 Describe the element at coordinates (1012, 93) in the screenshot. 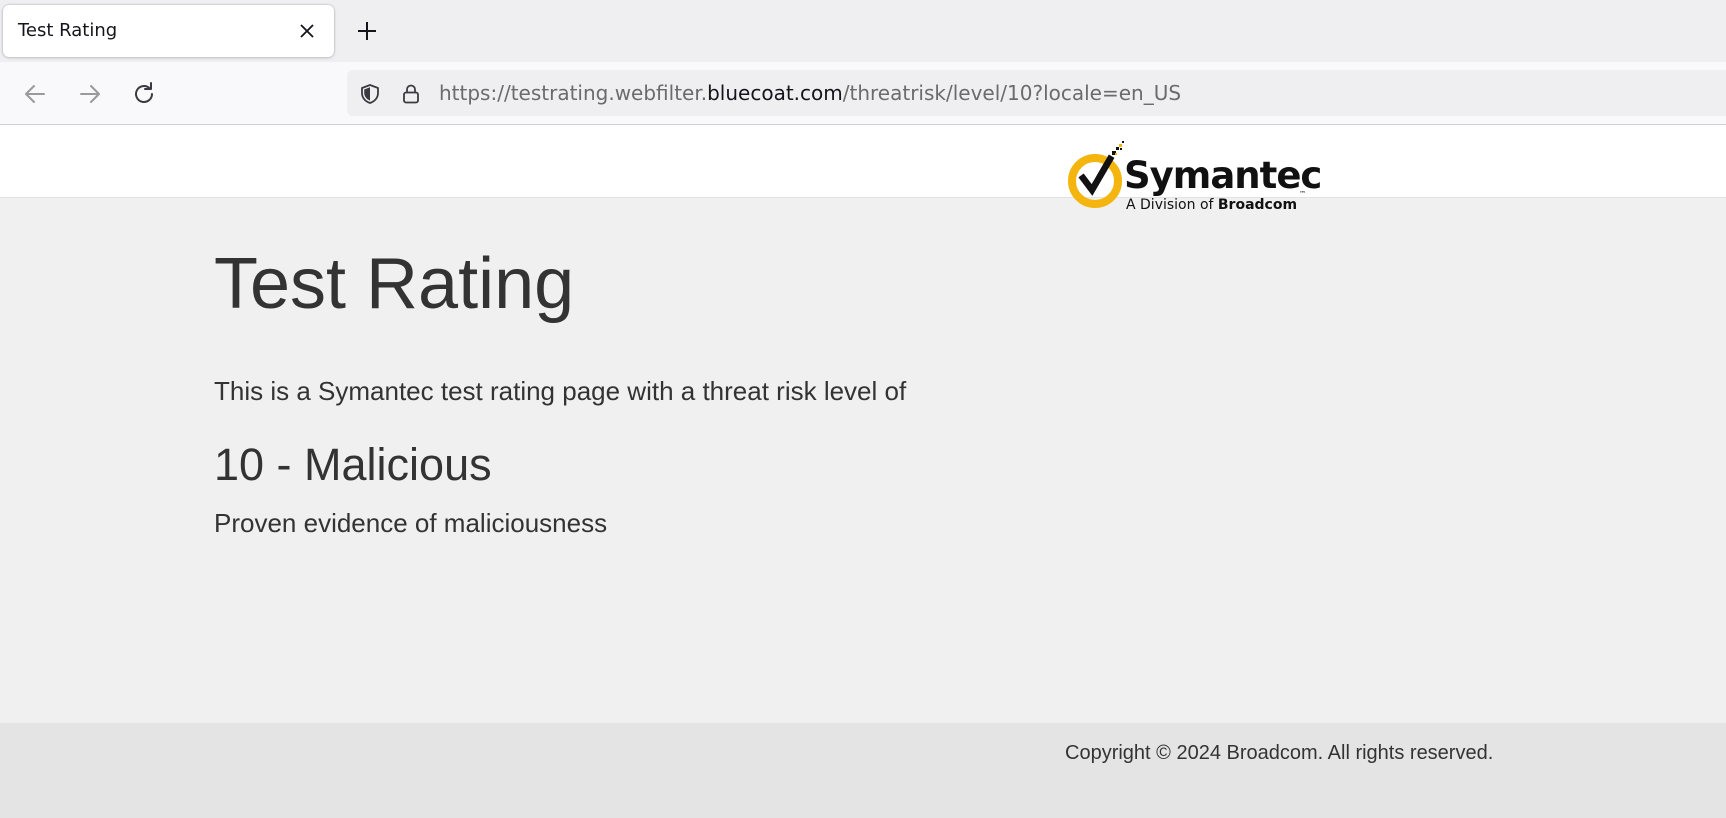

I see `url-path: /threatrisk/level/10?locale=en_US` at that location.